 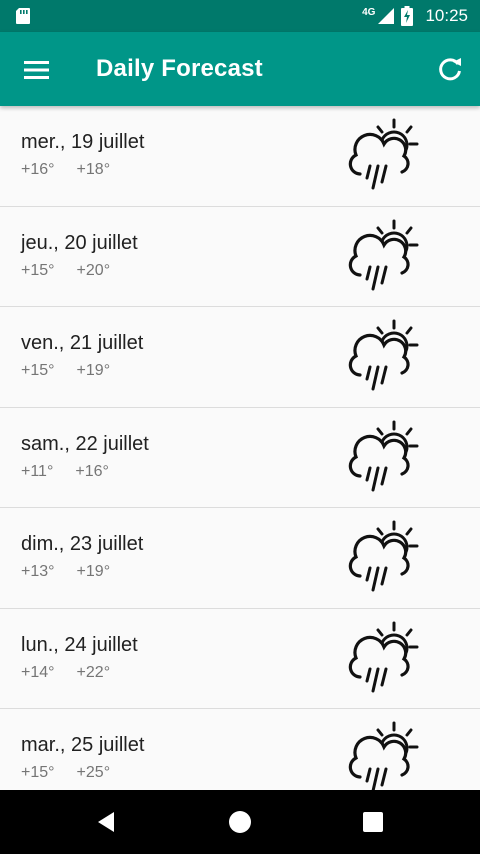 I want to click on recents-square-icon, so click(x=373, y=822).